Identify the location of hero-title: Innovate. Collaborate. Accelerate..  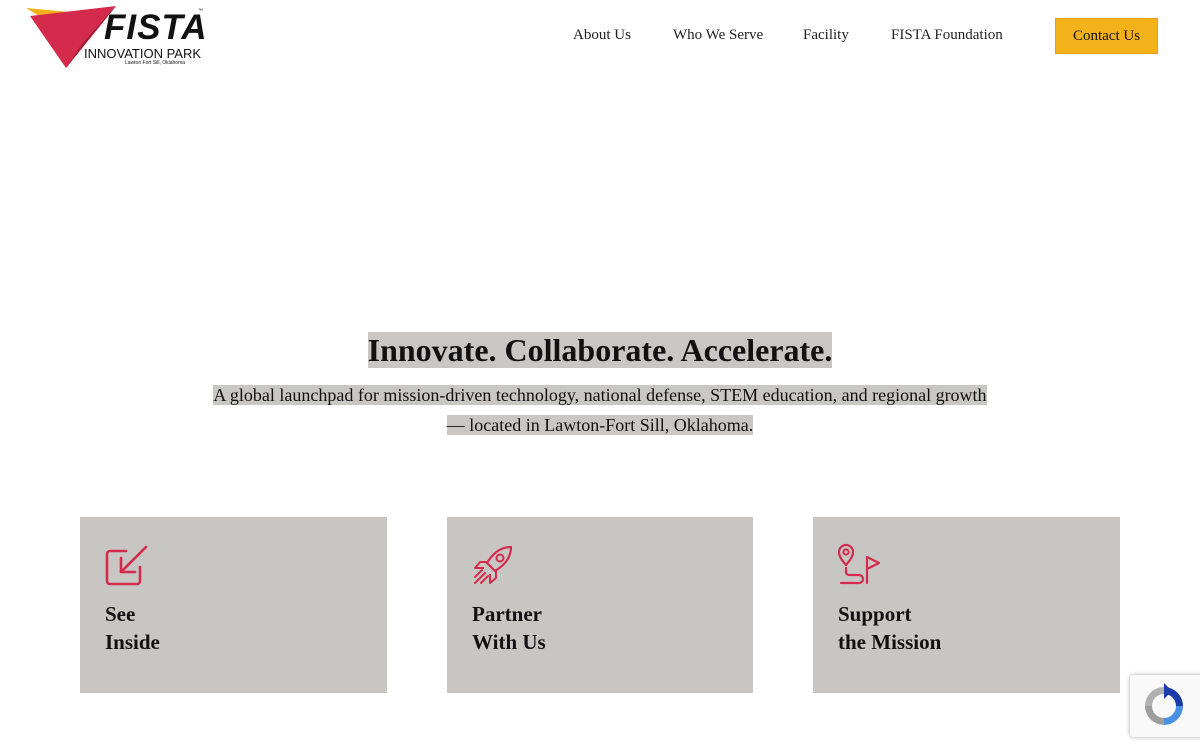
(600, 350).